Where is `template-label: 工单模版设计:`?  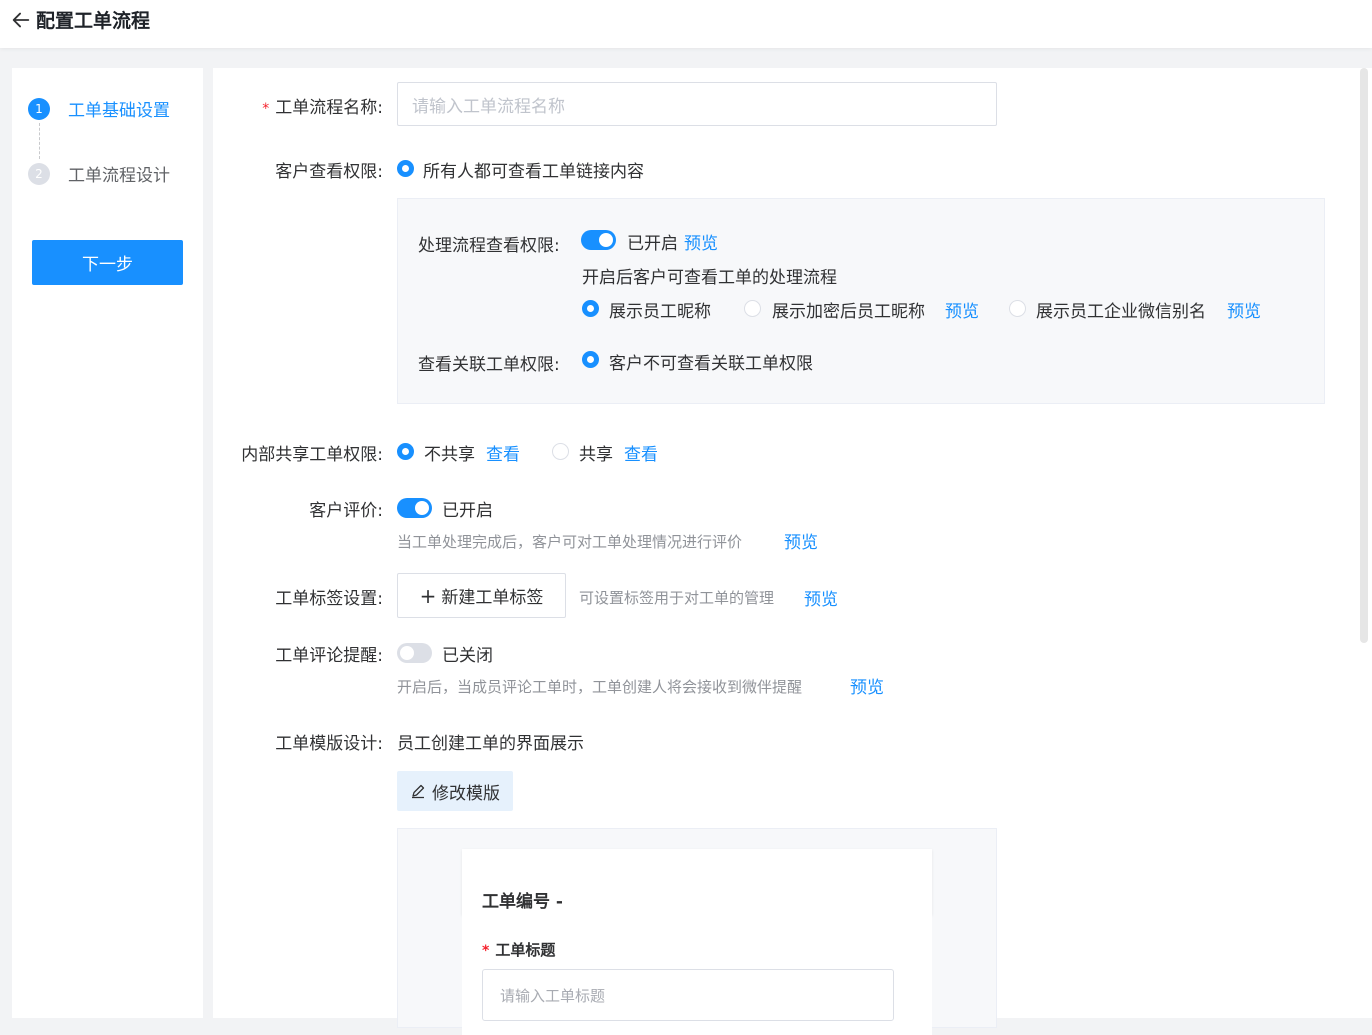 template-label: 工单模版设计: is located at coordinates (329, 744).